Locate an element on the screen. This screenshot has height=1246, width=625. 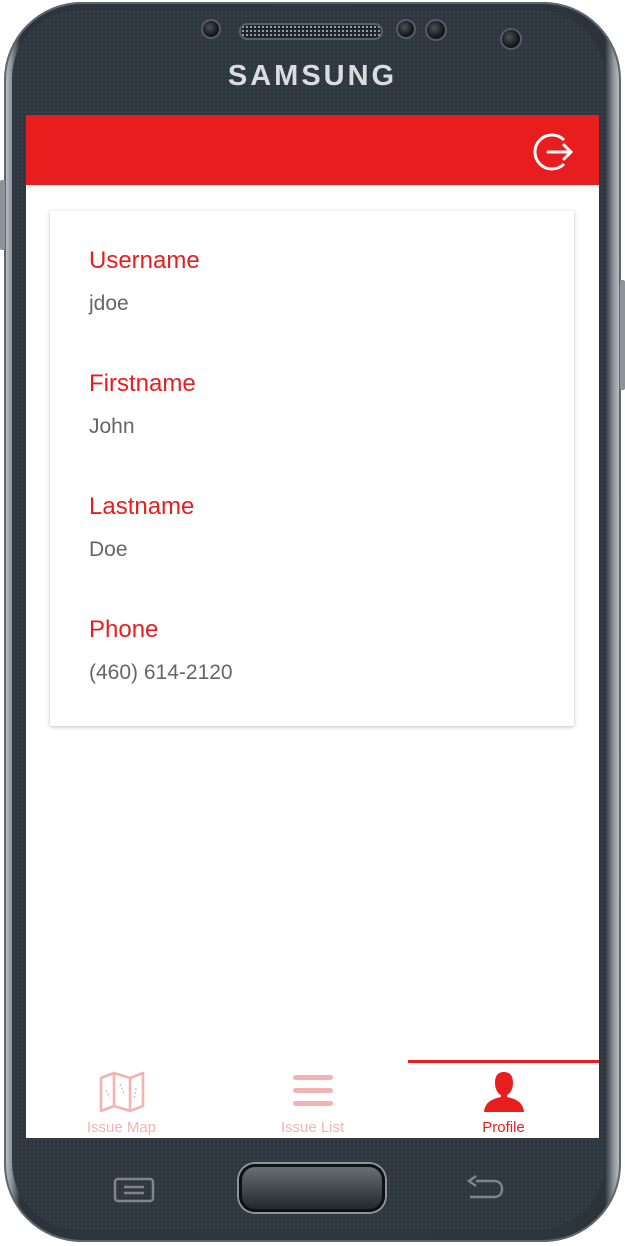
tab-profile: Profile is located at coordinates (503, 1099).